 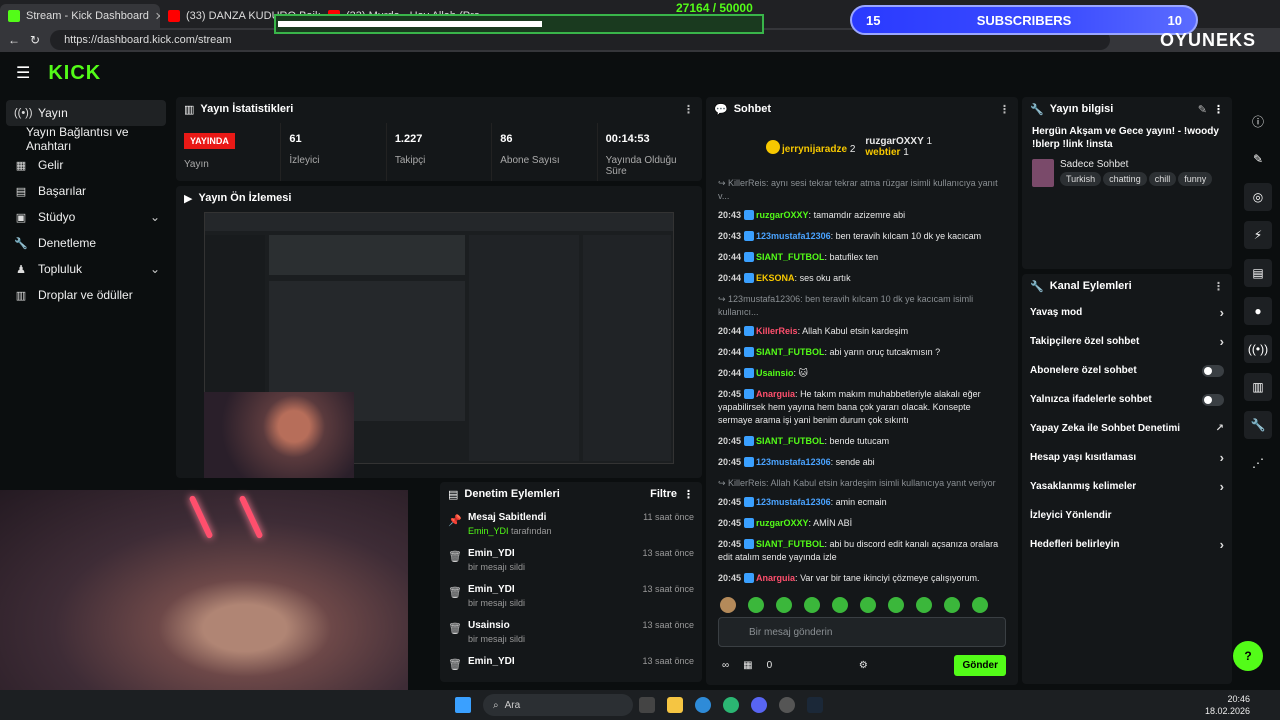 I want to click on moderation-item: 🗑 Usainsio bir mesajı sildi 13 saat önce, so click(x=571, y=632).